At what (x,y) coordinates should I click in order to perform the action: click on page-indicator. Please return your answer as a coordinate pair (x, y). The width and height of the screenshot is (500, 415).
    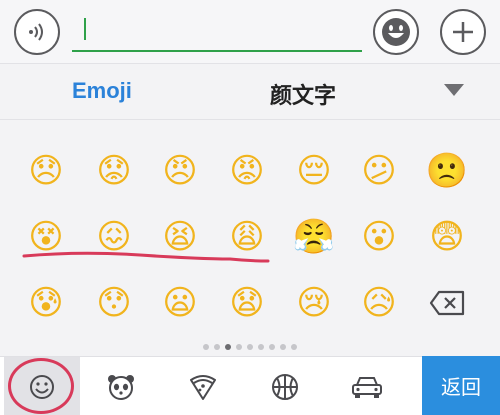
    Looking at the image, I should click on (250, 347).